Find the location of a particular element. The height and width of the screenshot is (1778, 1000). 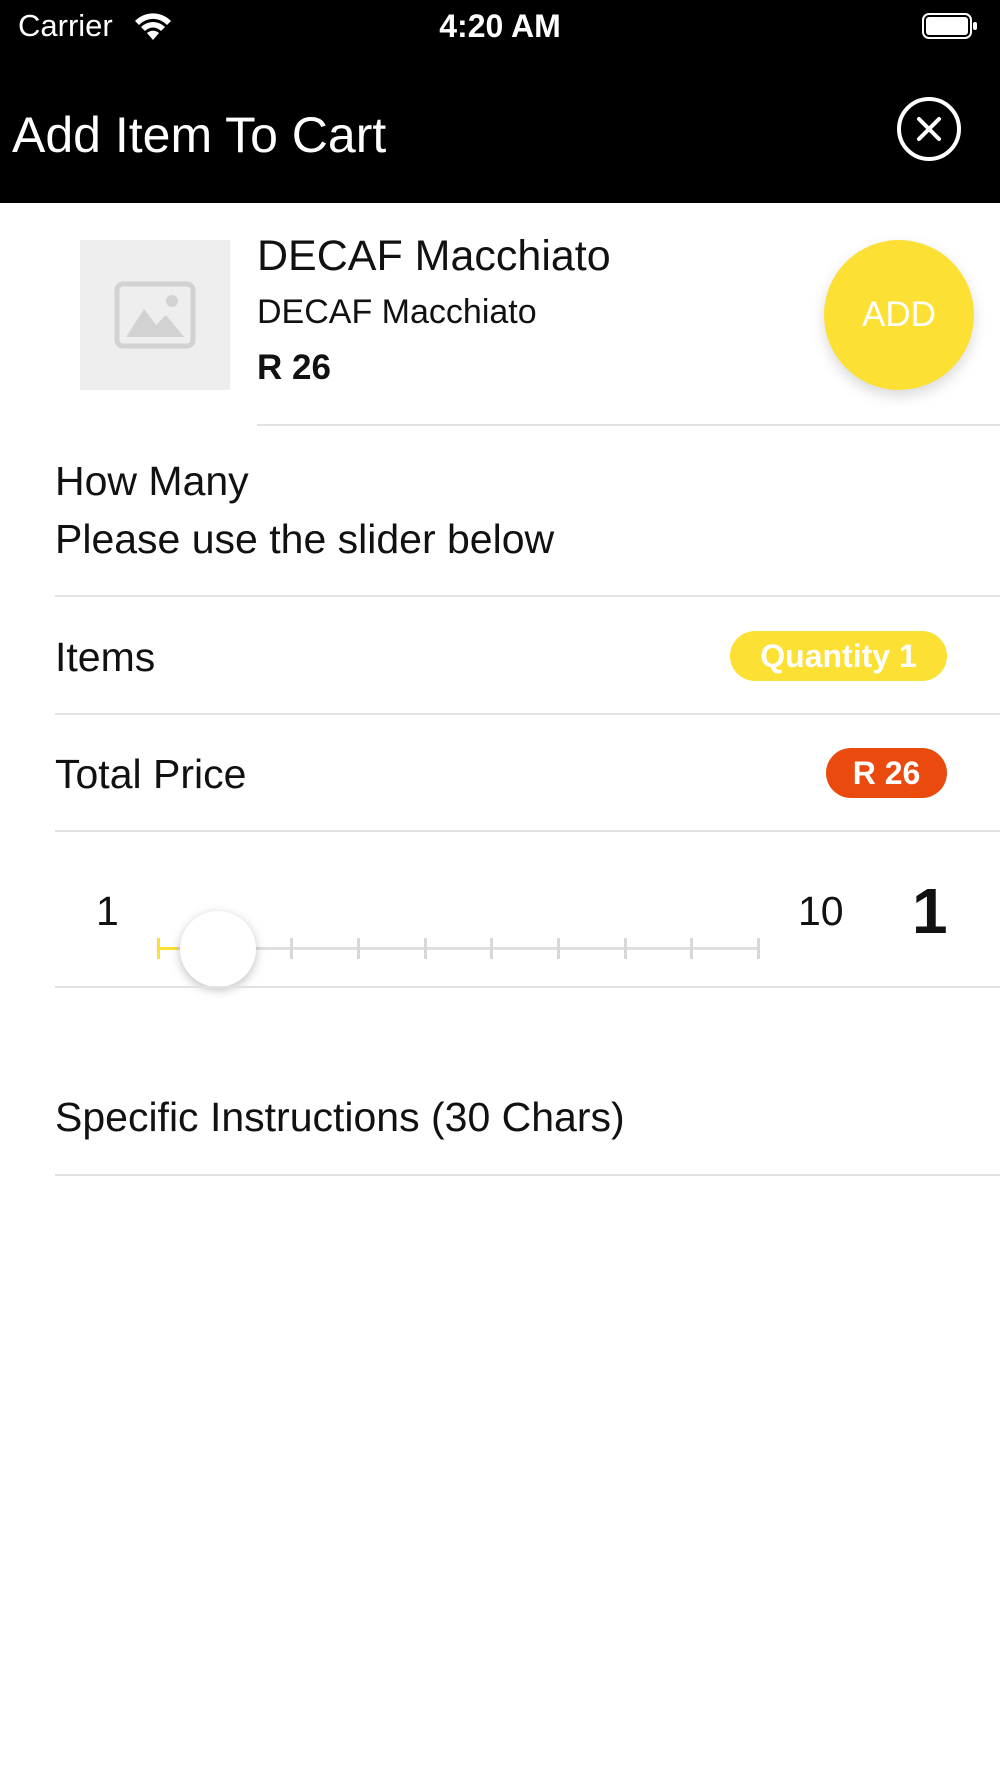

quantity-slider-row: 1 10 1 is located at coordinates (500, 913).